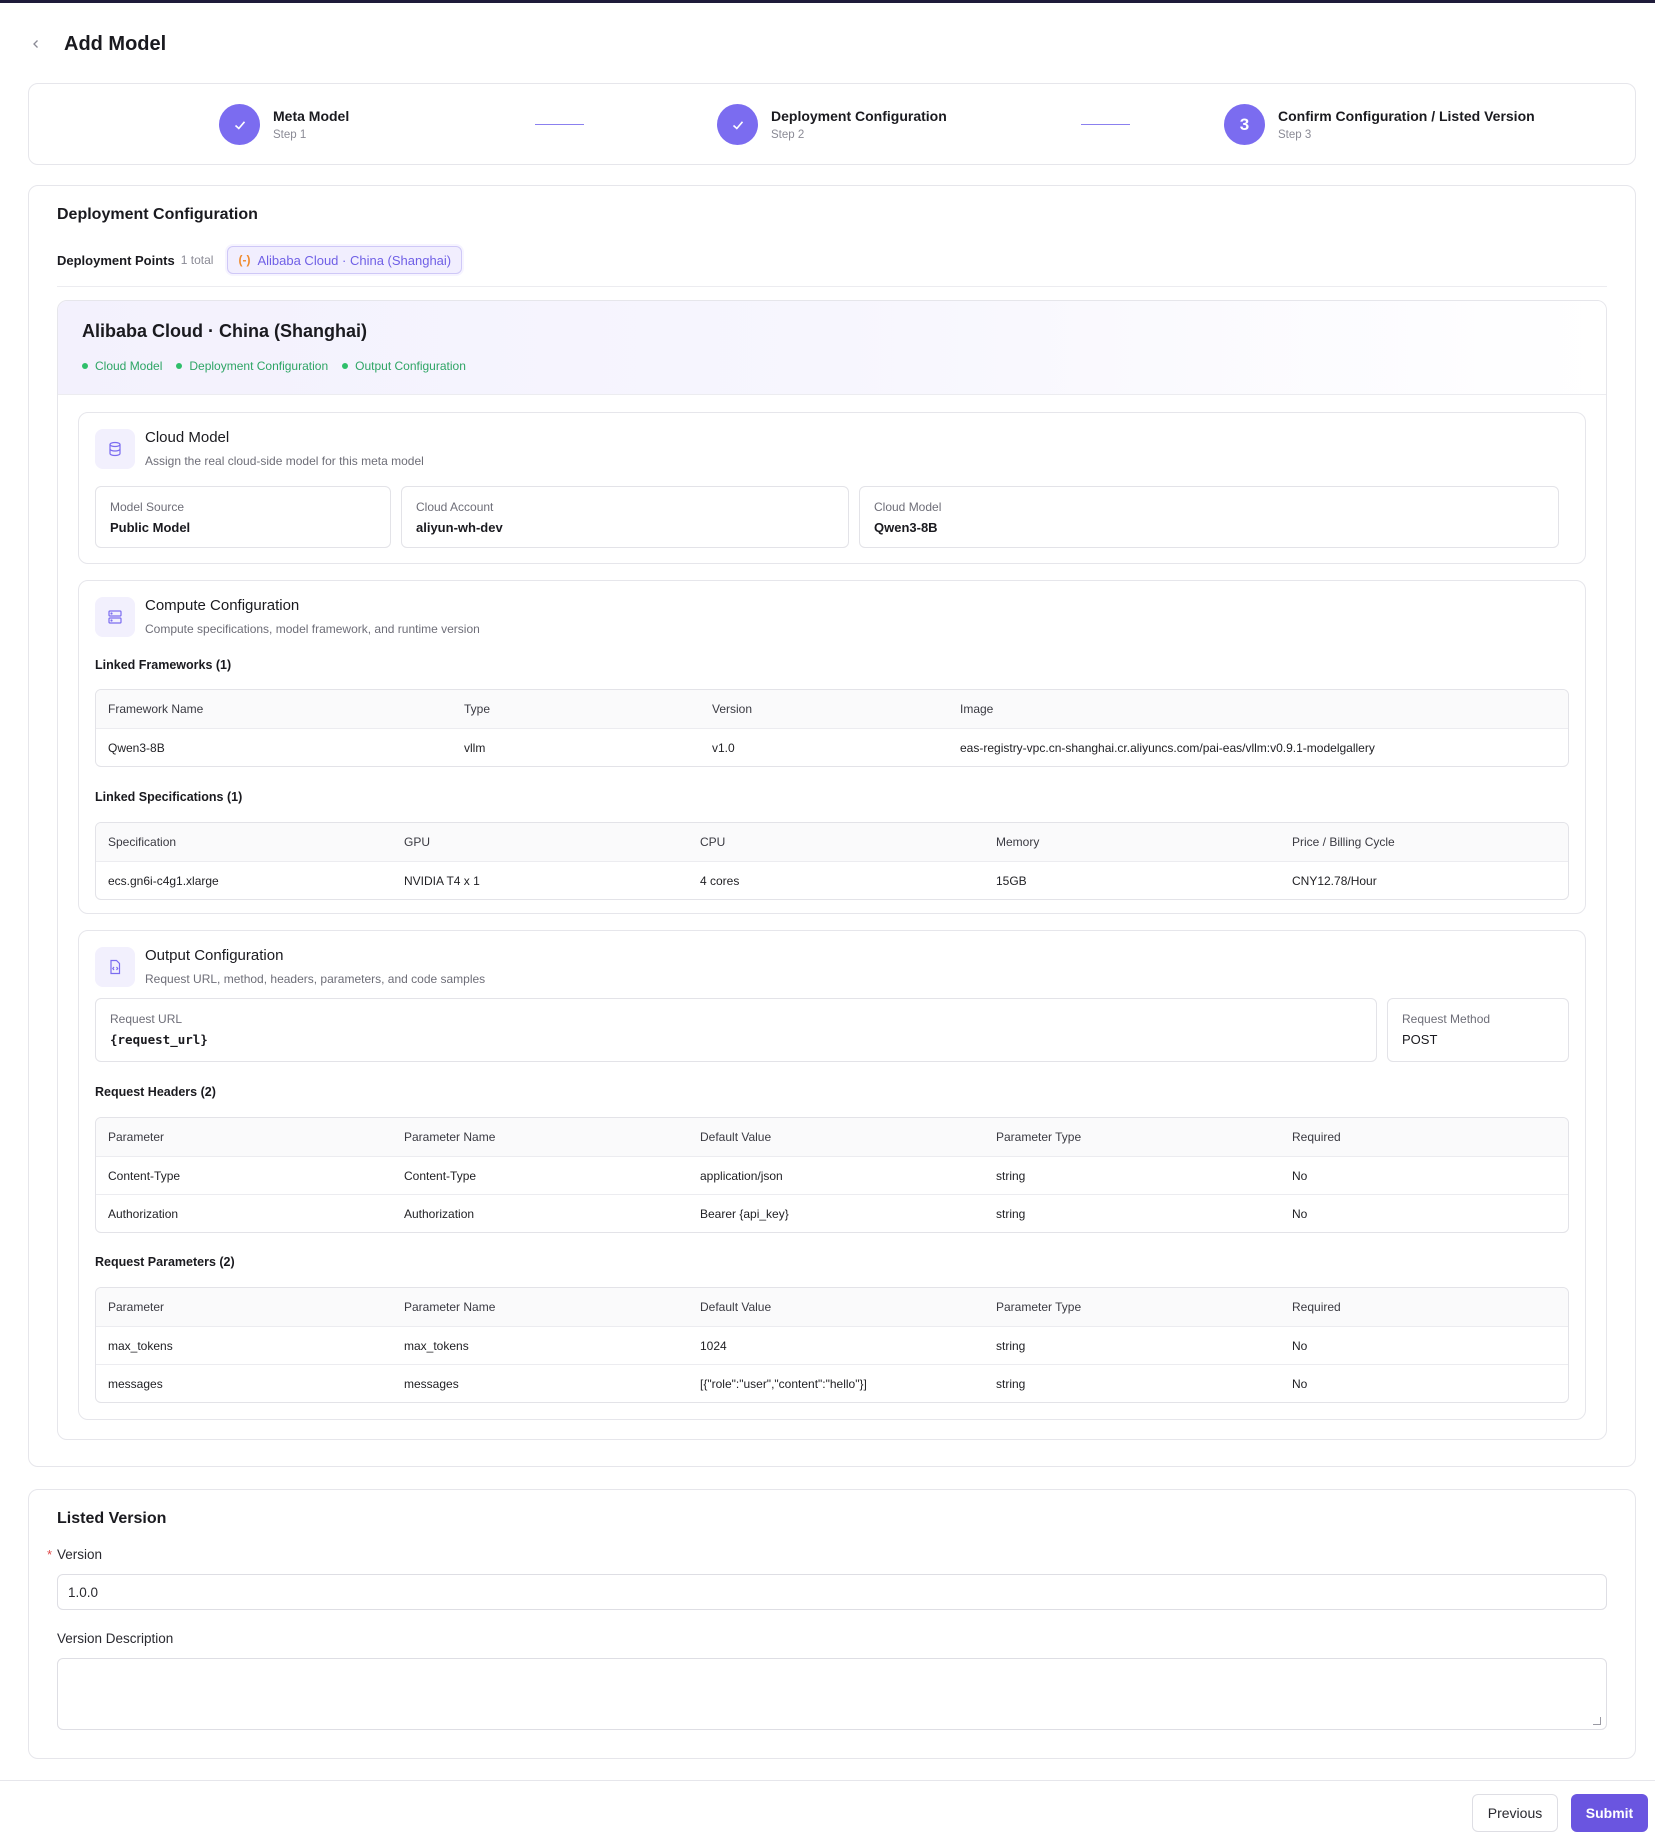  Describe the element at coordinates (243, 517) in the screenshot. I see `model-source-field: Model Source Public Model` at that location.